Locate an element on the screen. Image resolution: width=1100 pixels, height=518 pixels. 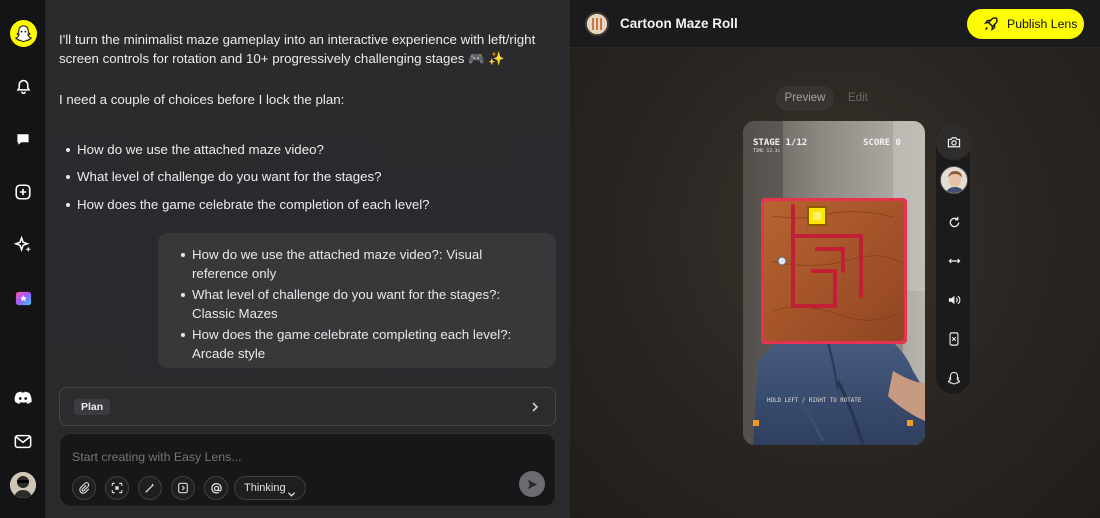
flip-button is located at coordinates (954, 261).